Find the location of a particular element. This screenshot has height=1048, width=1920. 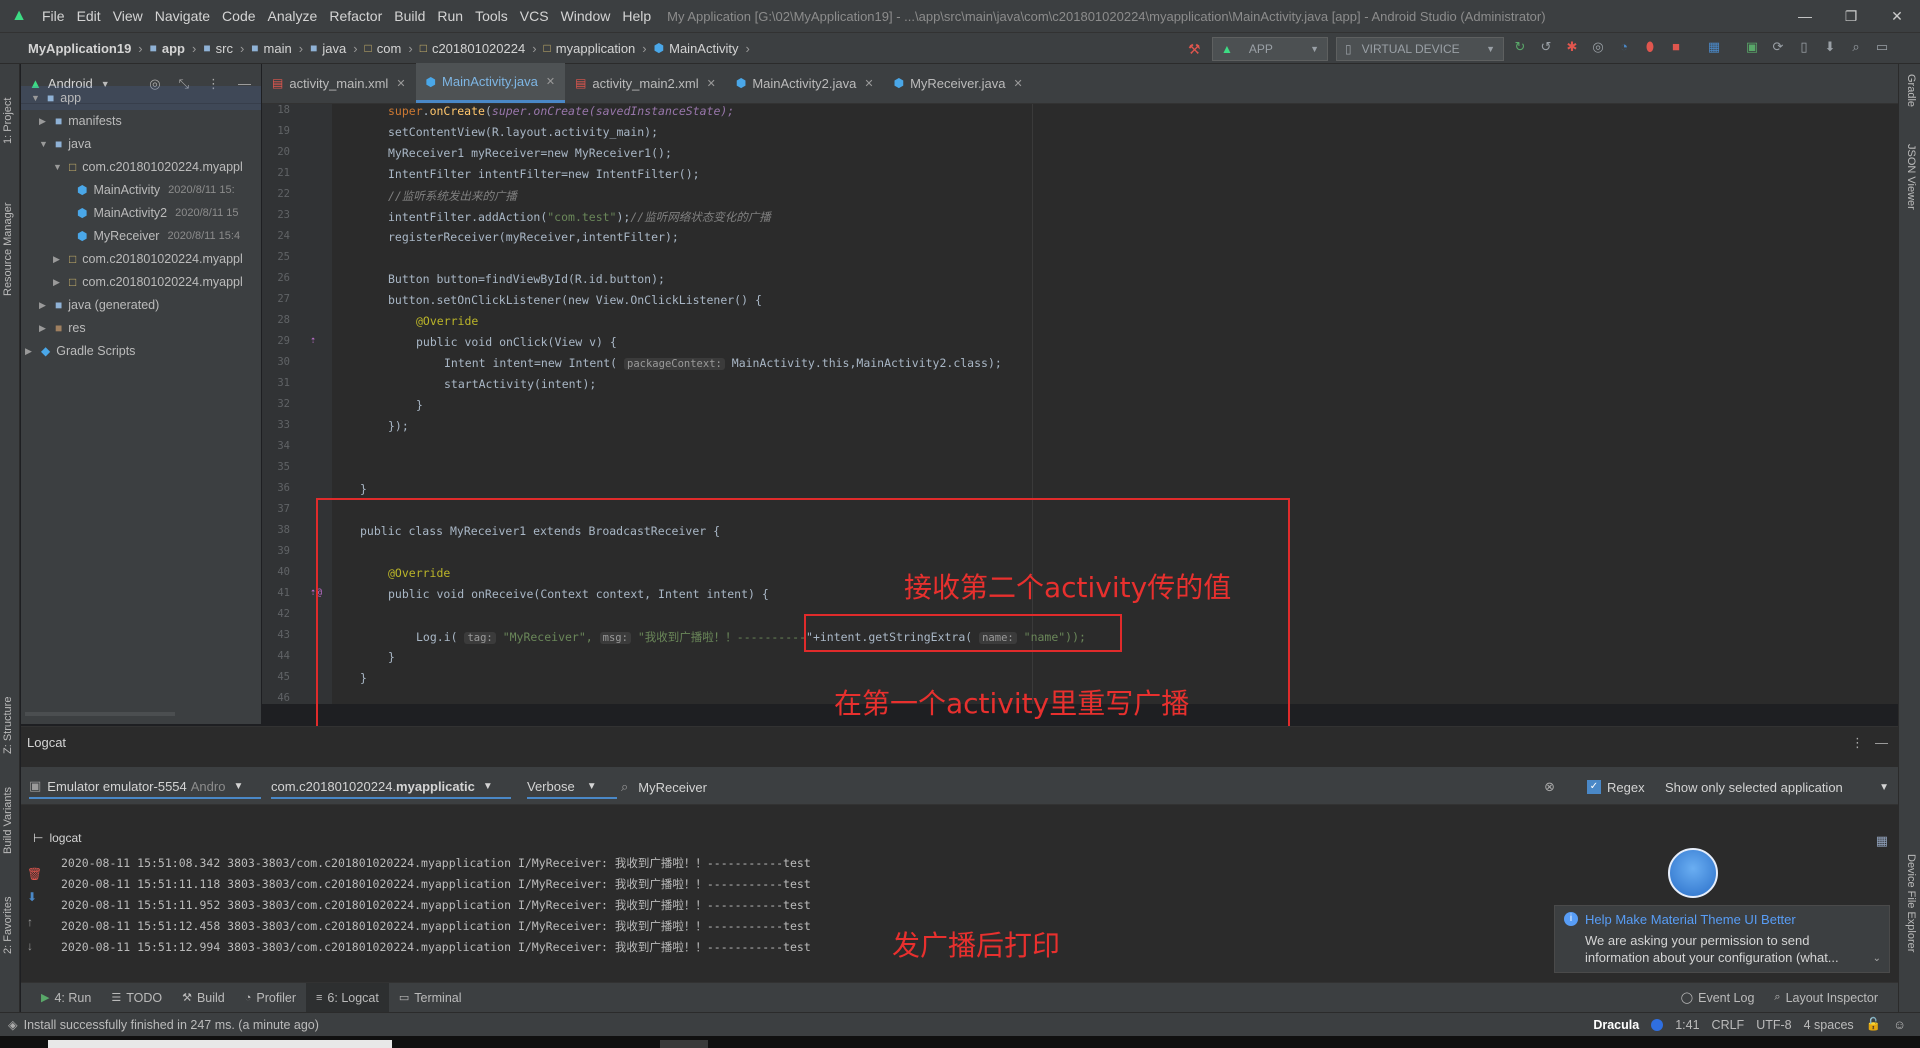

indent-setting: 4 spaces is located at coordinates (1829, 1025).